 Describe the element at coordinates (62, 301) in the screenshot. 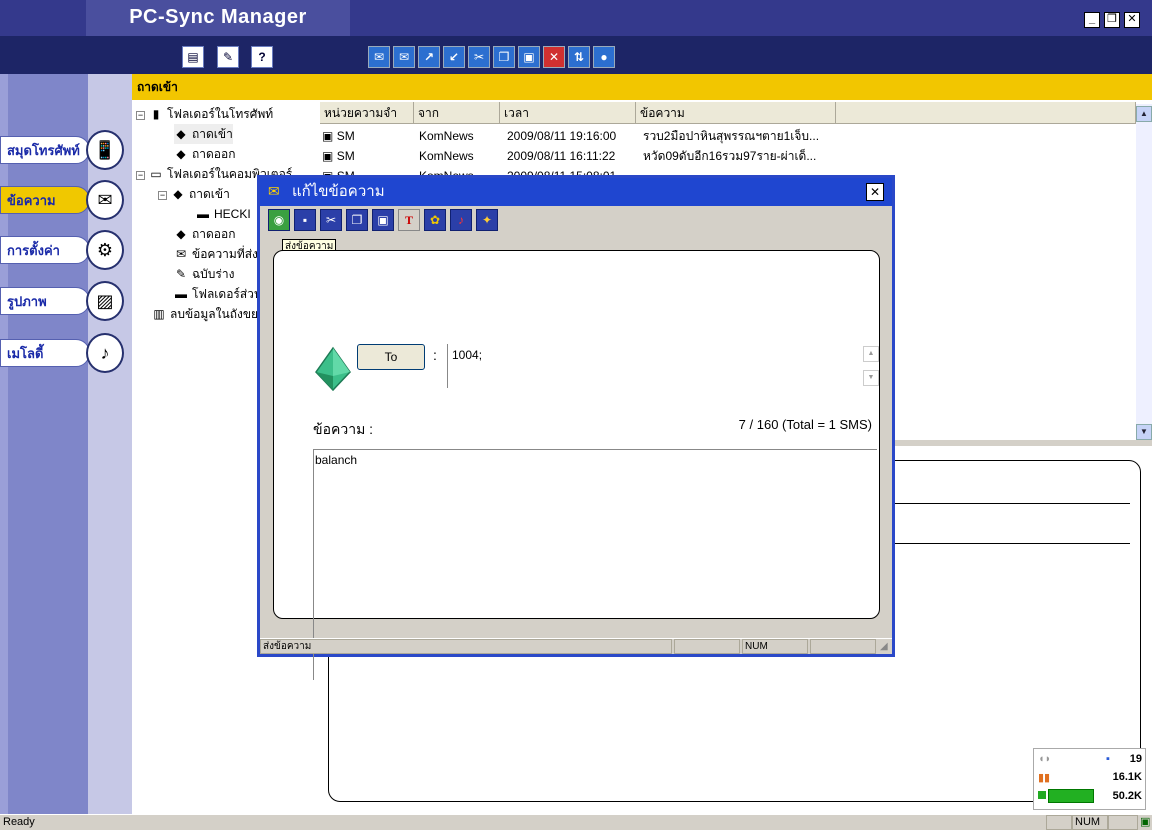

I see `sidebar-item-pictures: รูปภาพ ▨` at that location.